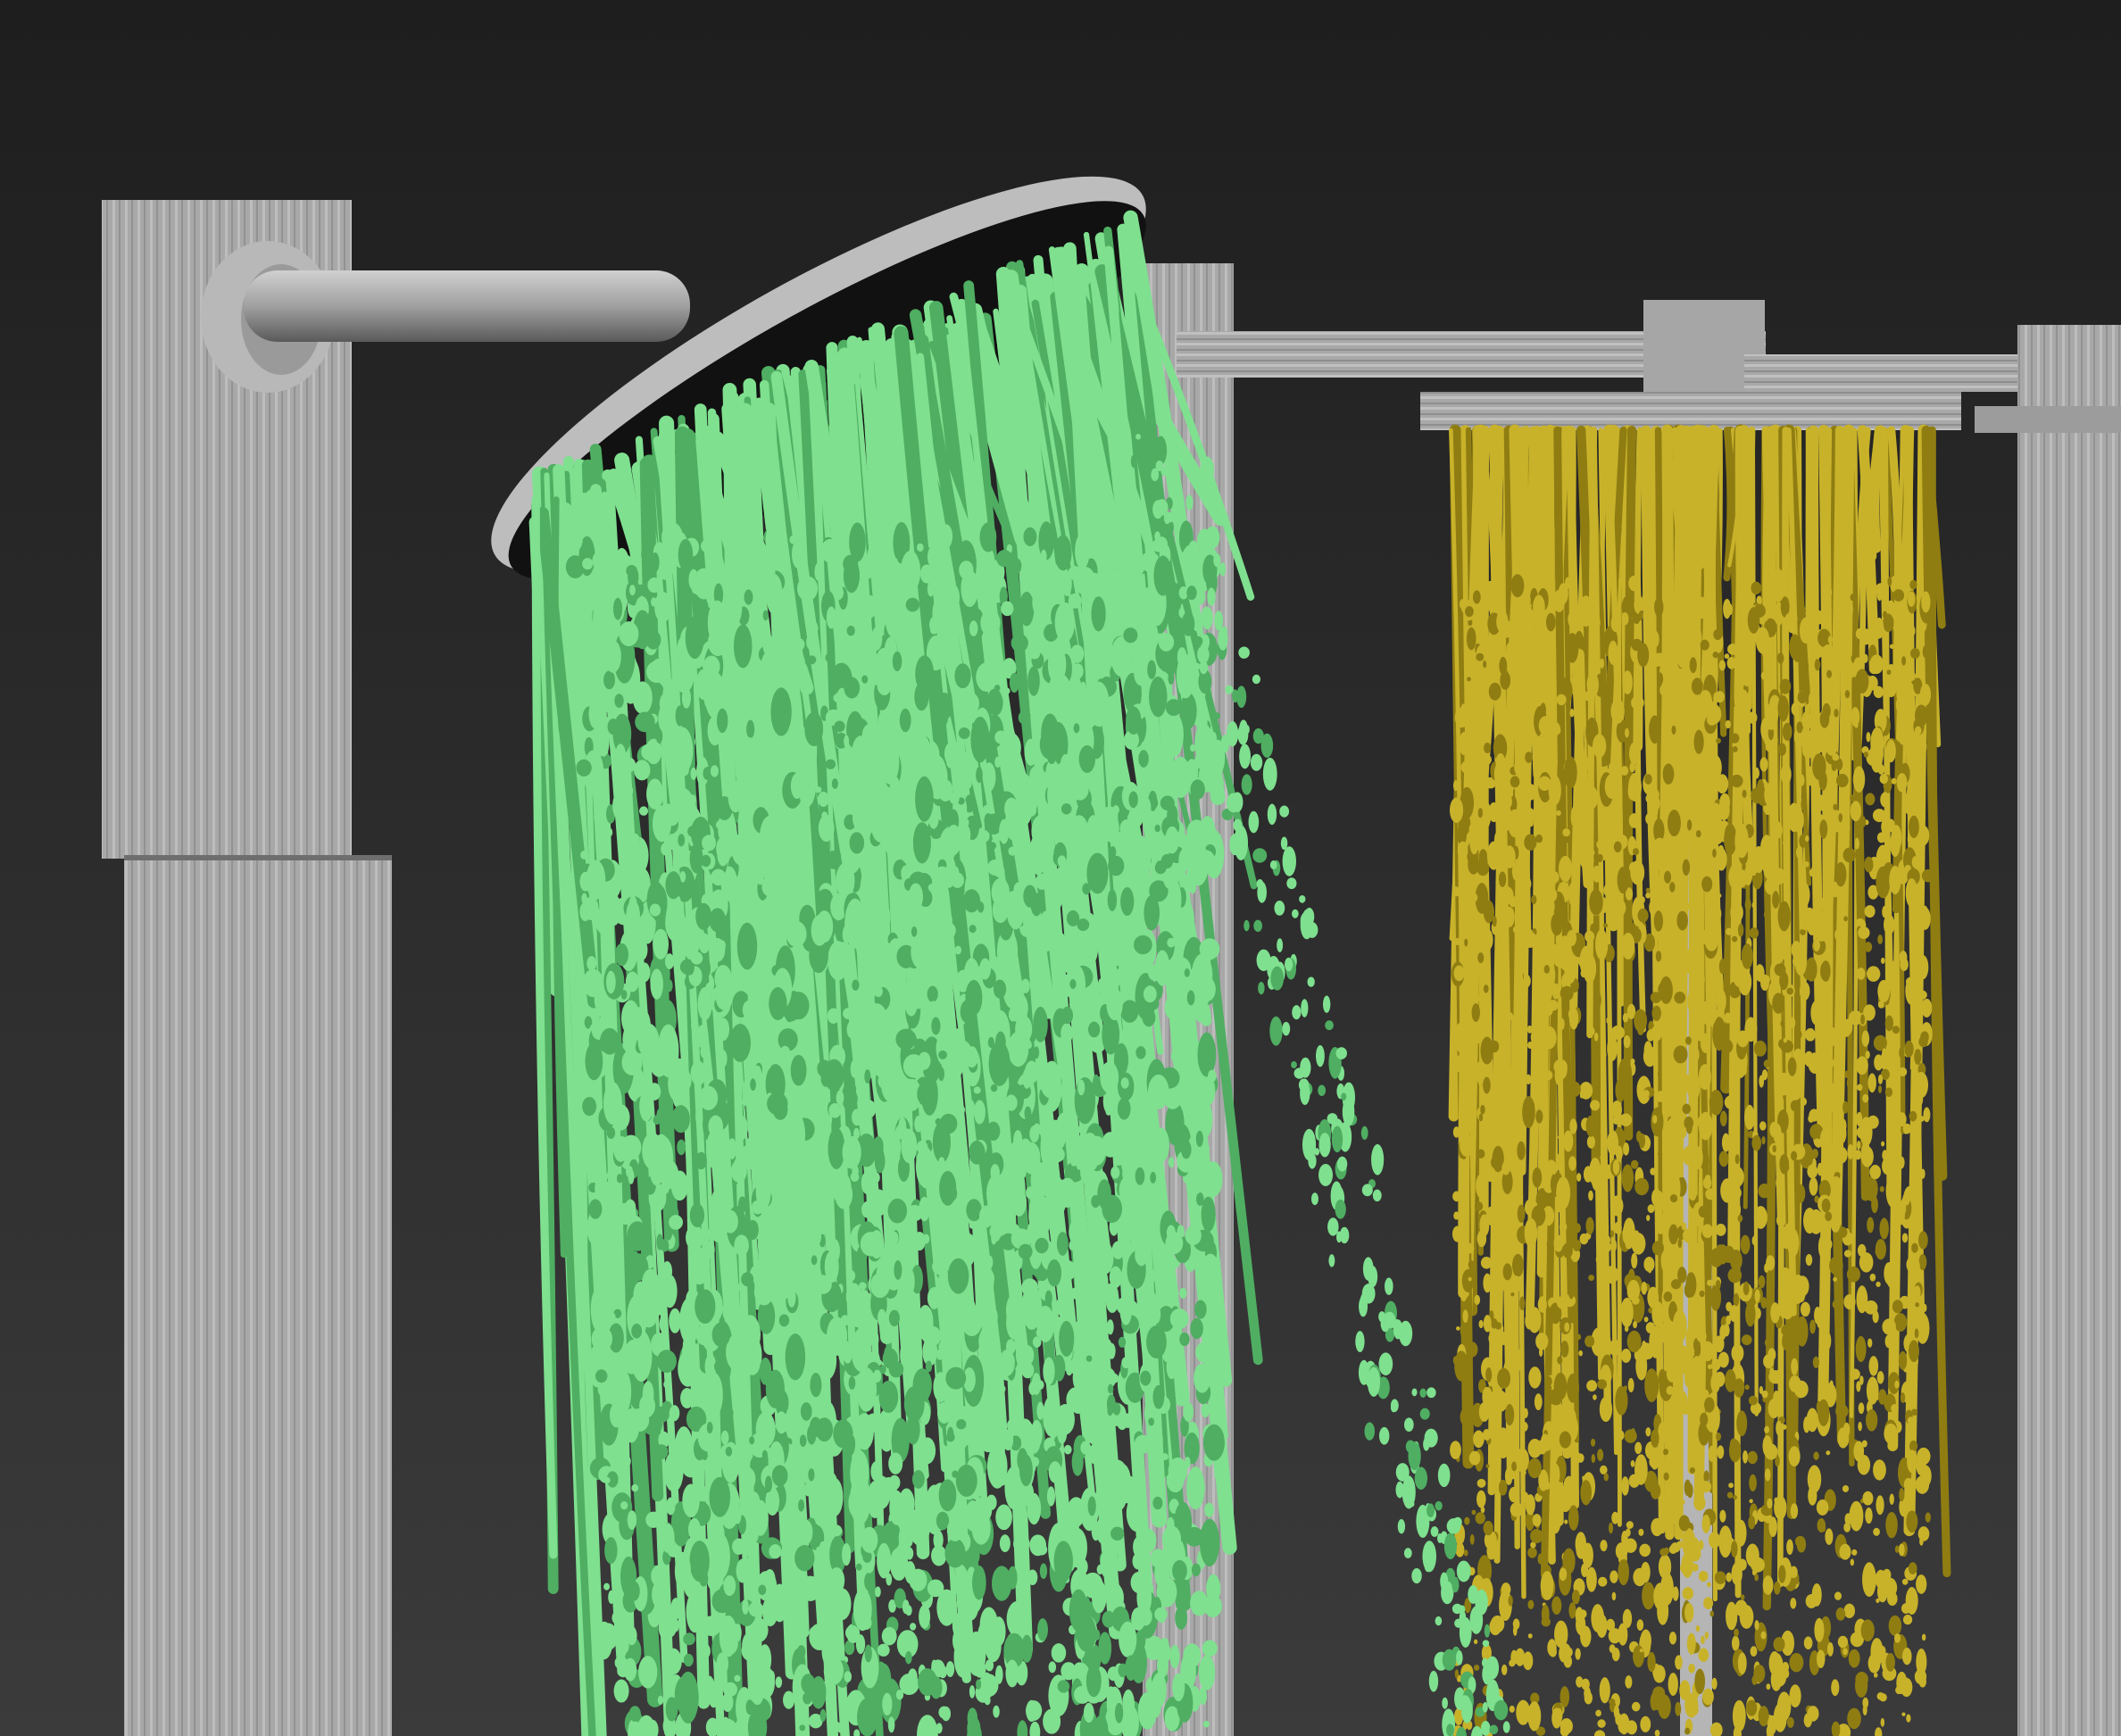 The height and width of the screenshot is (1736, 2121). Describe the element at coordinates (1690, 411) in the screenshot. I see `yellow-shower-plate` at that location.